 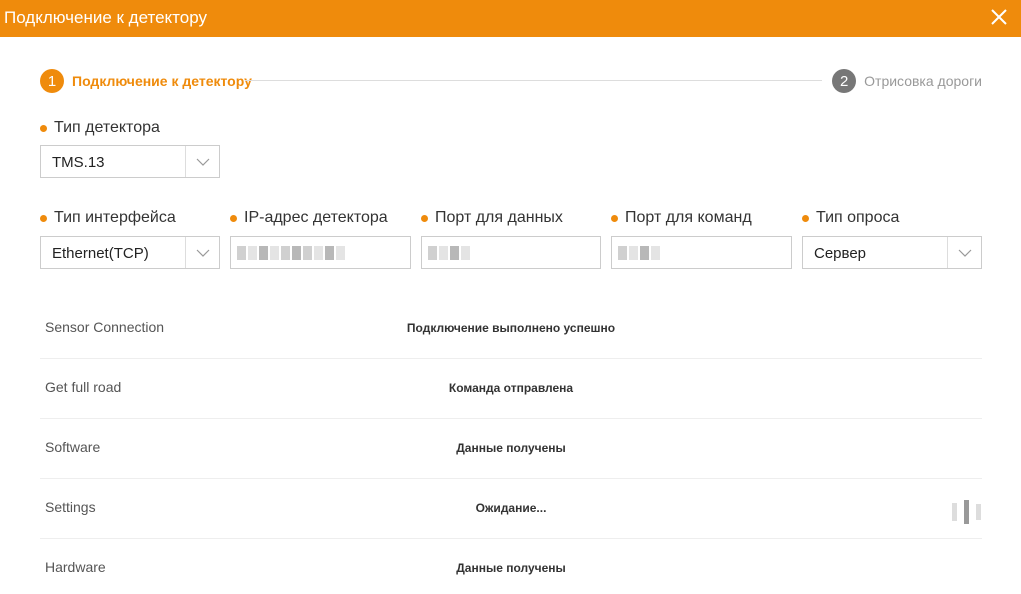 I want to click on data-port-input, so click(x=511, y=252).